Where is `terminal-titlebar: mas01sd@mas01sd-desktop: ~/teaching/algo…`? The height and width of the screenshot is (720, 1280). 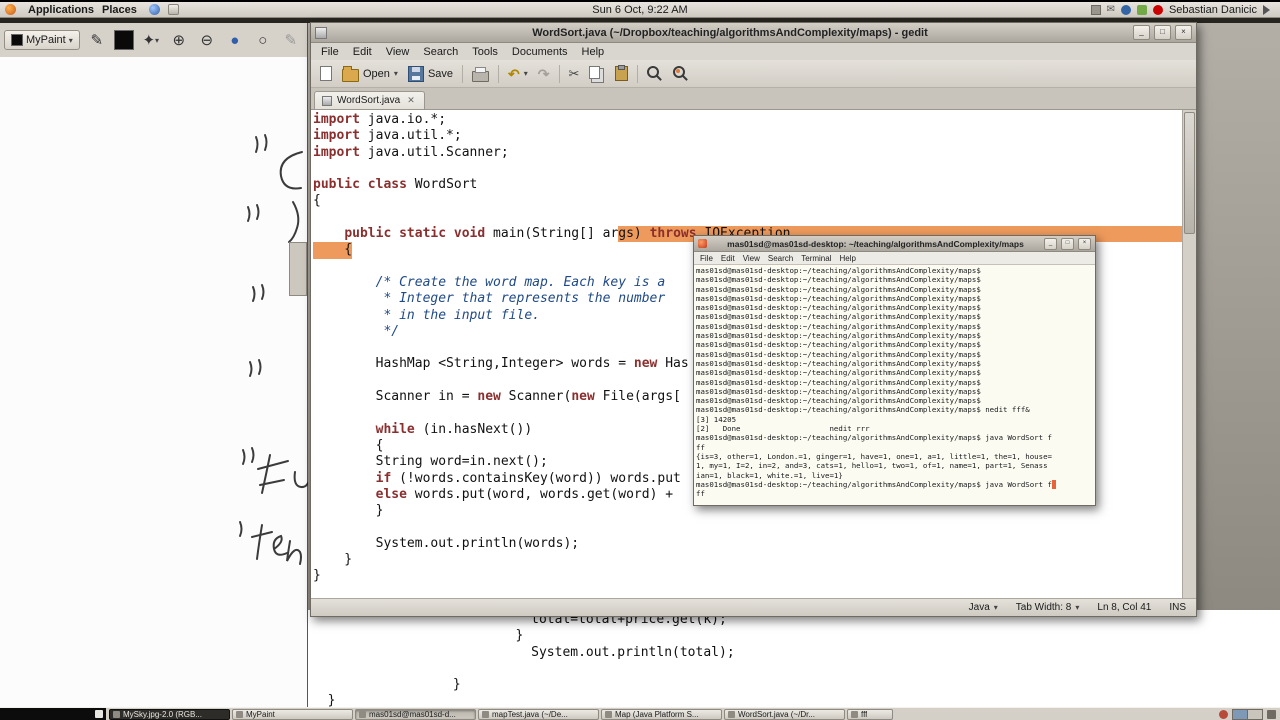 terminal-titlebar: mas01sd@mas01sd-desktop: ~/teaching/algo… is located at coordinates (894, 244).